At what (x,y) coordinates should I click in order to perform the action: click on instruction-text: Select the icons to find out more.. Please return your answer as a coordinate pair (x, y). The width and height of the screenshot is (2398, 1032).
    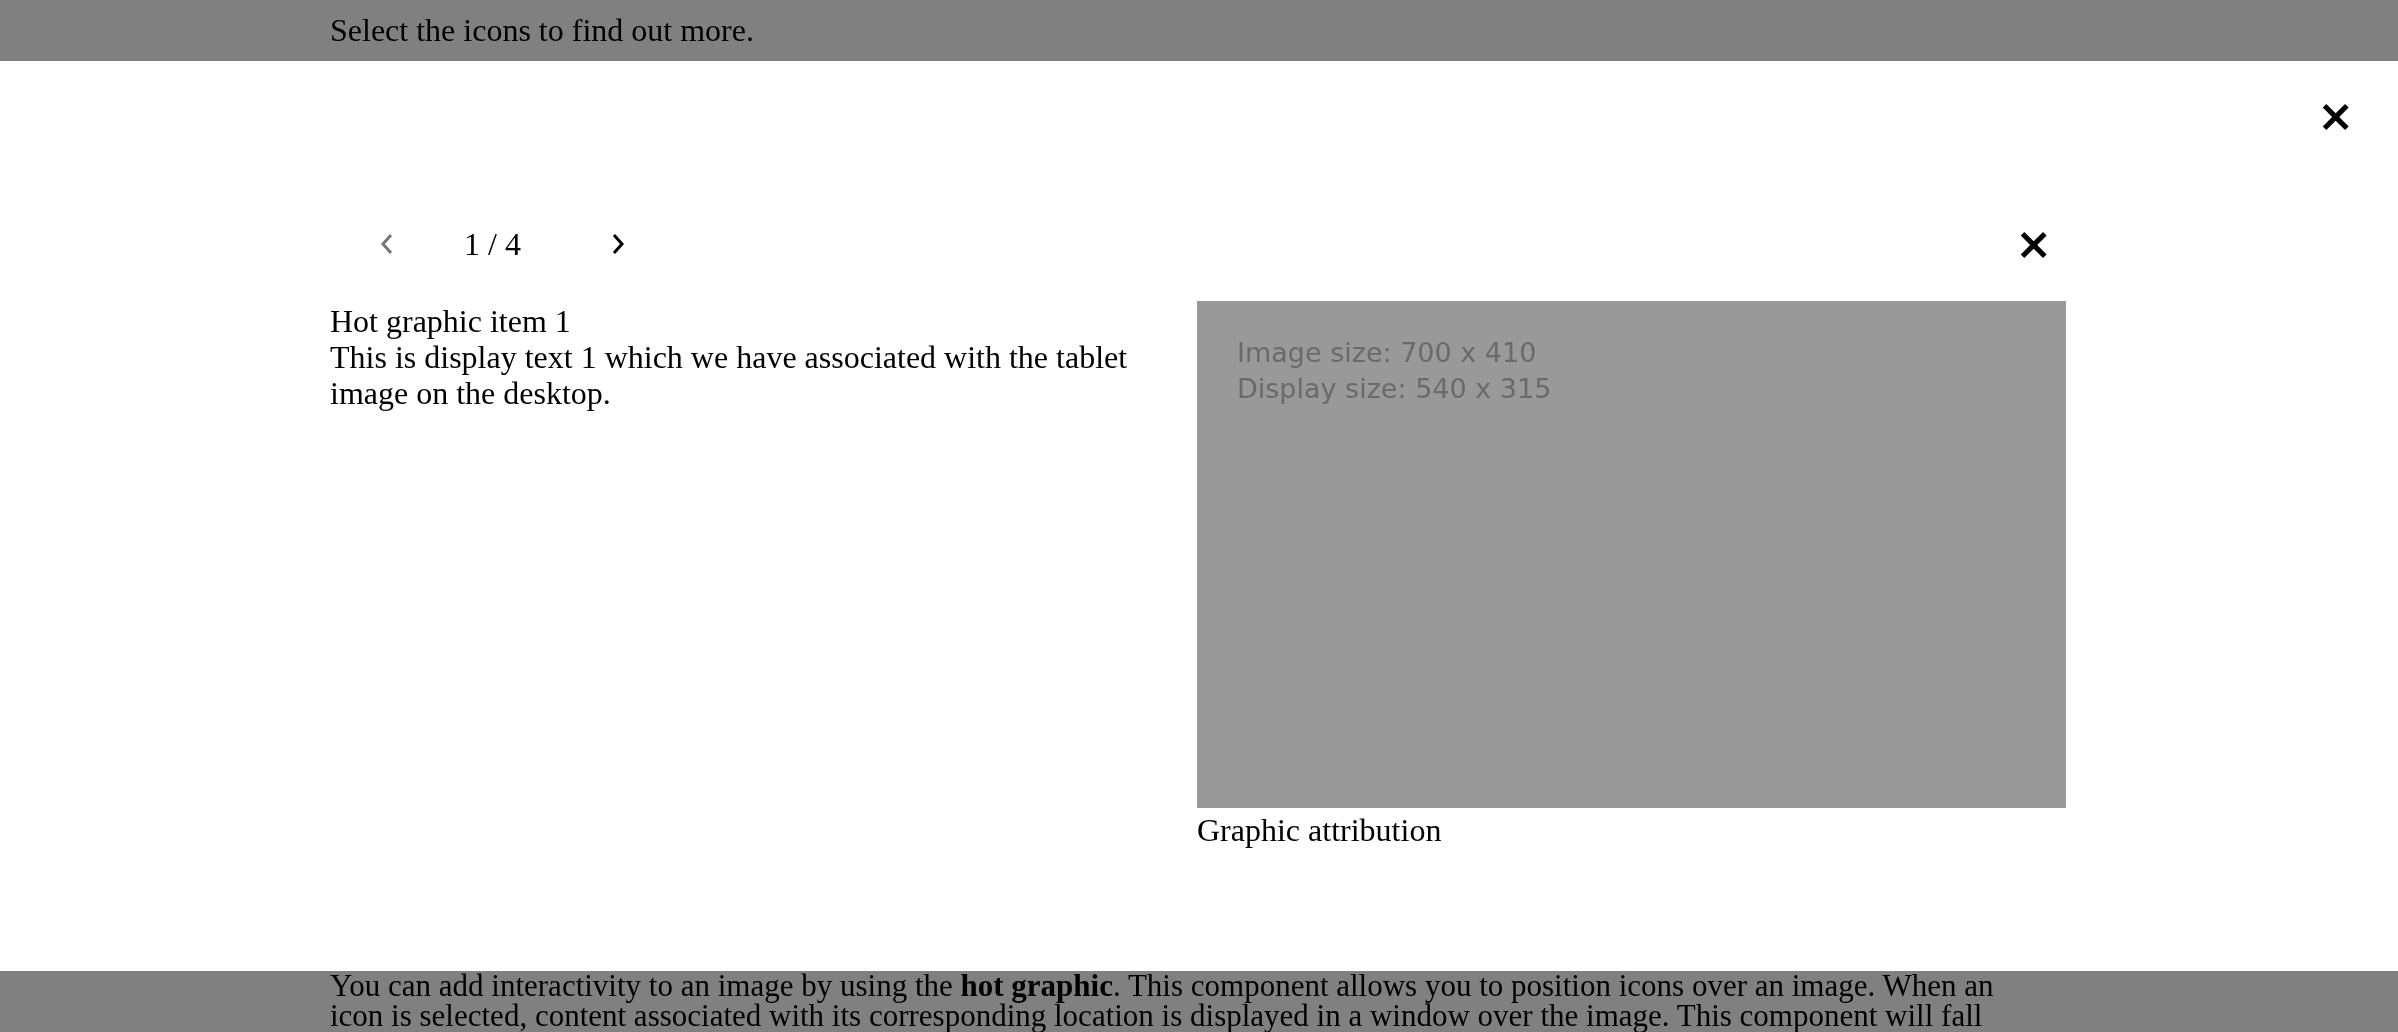
    Looking at the image, I should click on (542, 30).